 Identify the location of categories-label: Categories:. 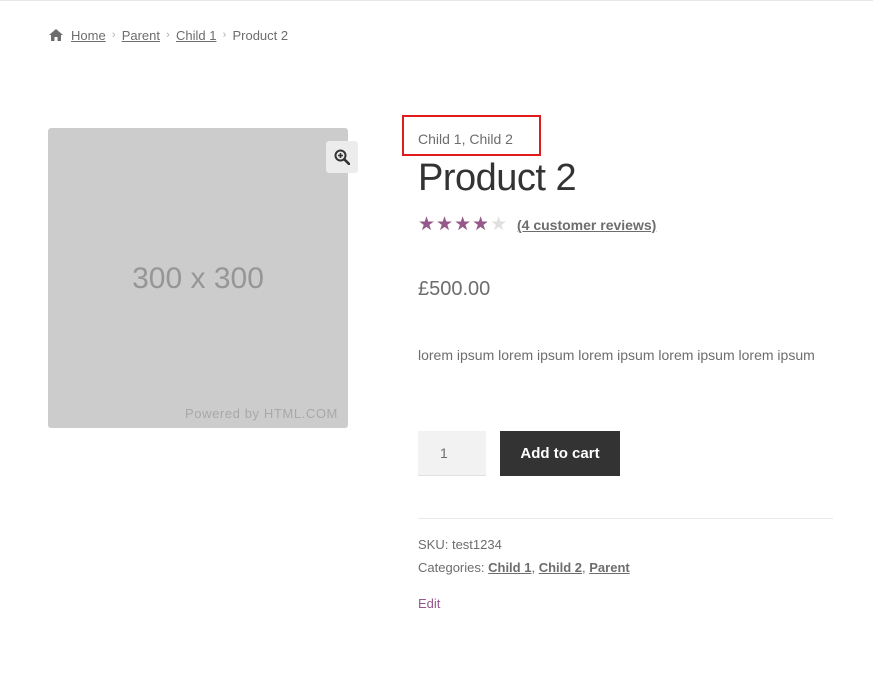
(451, 567).